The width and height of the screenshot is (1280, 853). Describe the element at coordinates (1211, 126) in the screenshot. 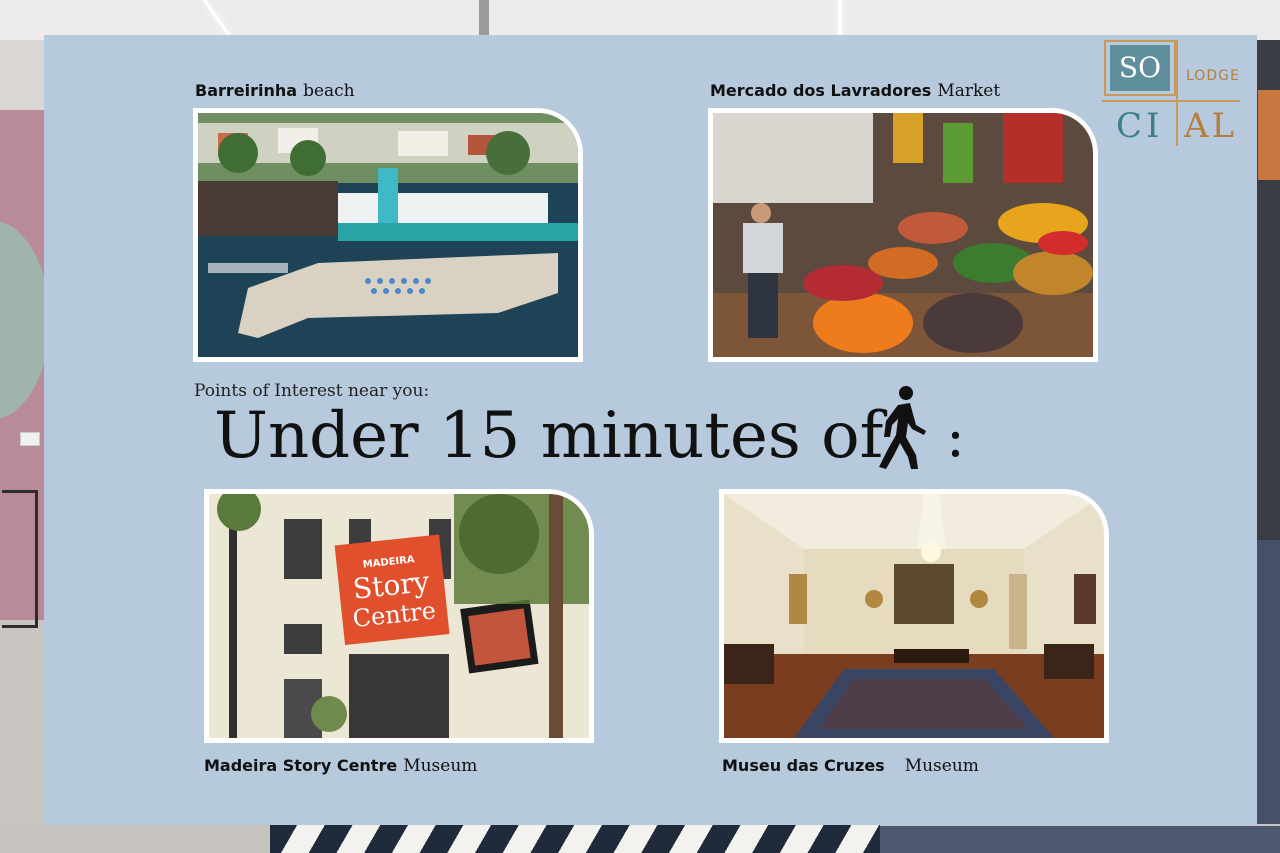

I see `logo-al: AL` at that location.